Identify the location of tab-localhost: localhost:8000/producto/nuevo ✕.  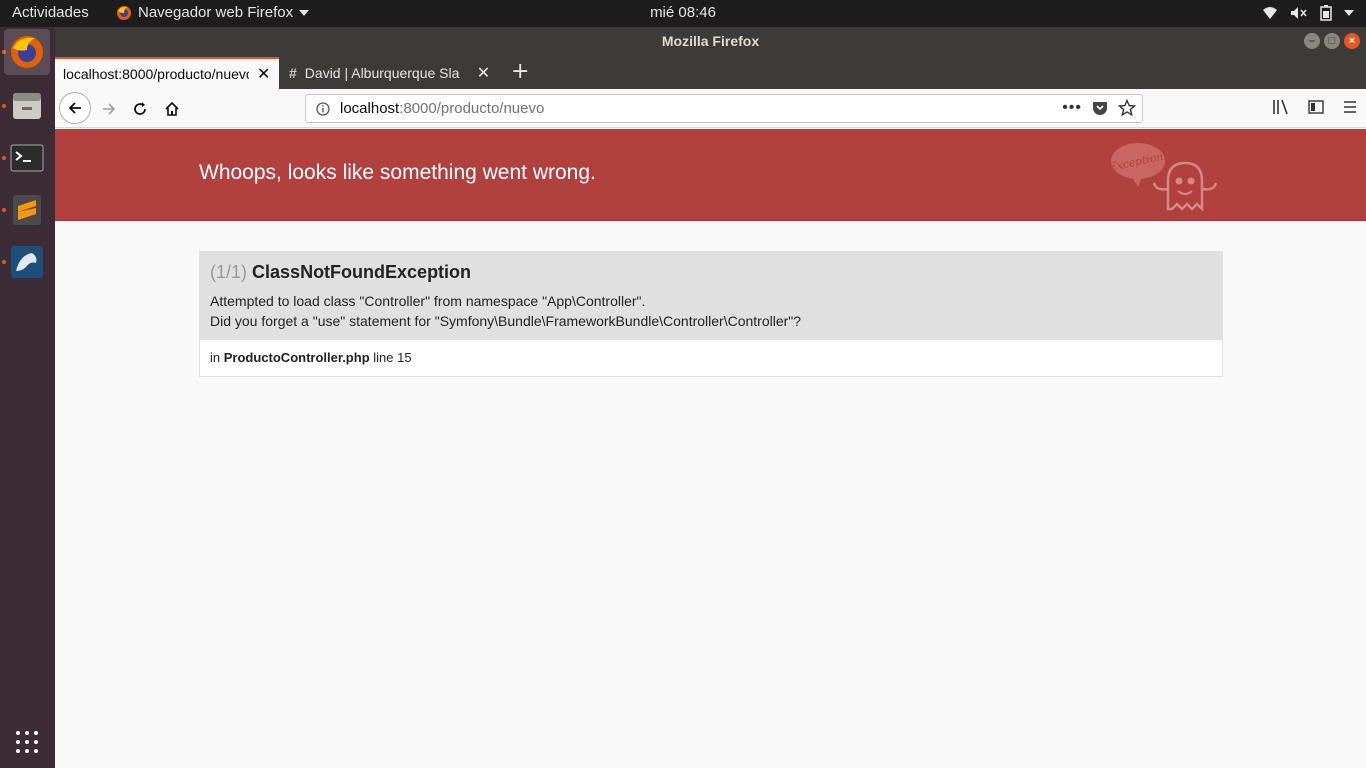
(167, 73).